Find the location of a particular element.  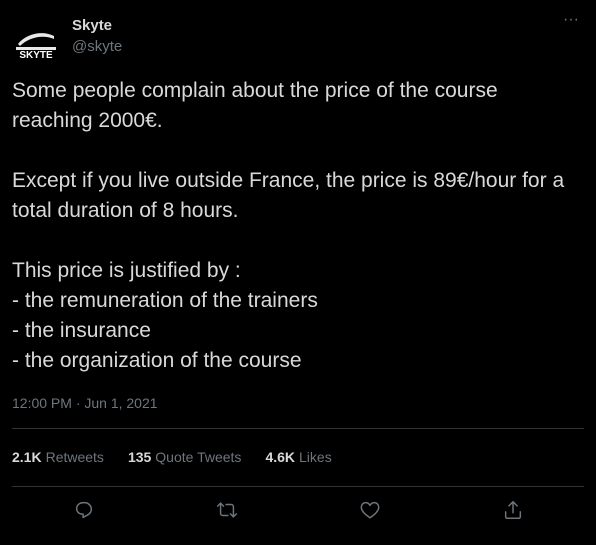

action-bar is located at coordinates (298, 510).